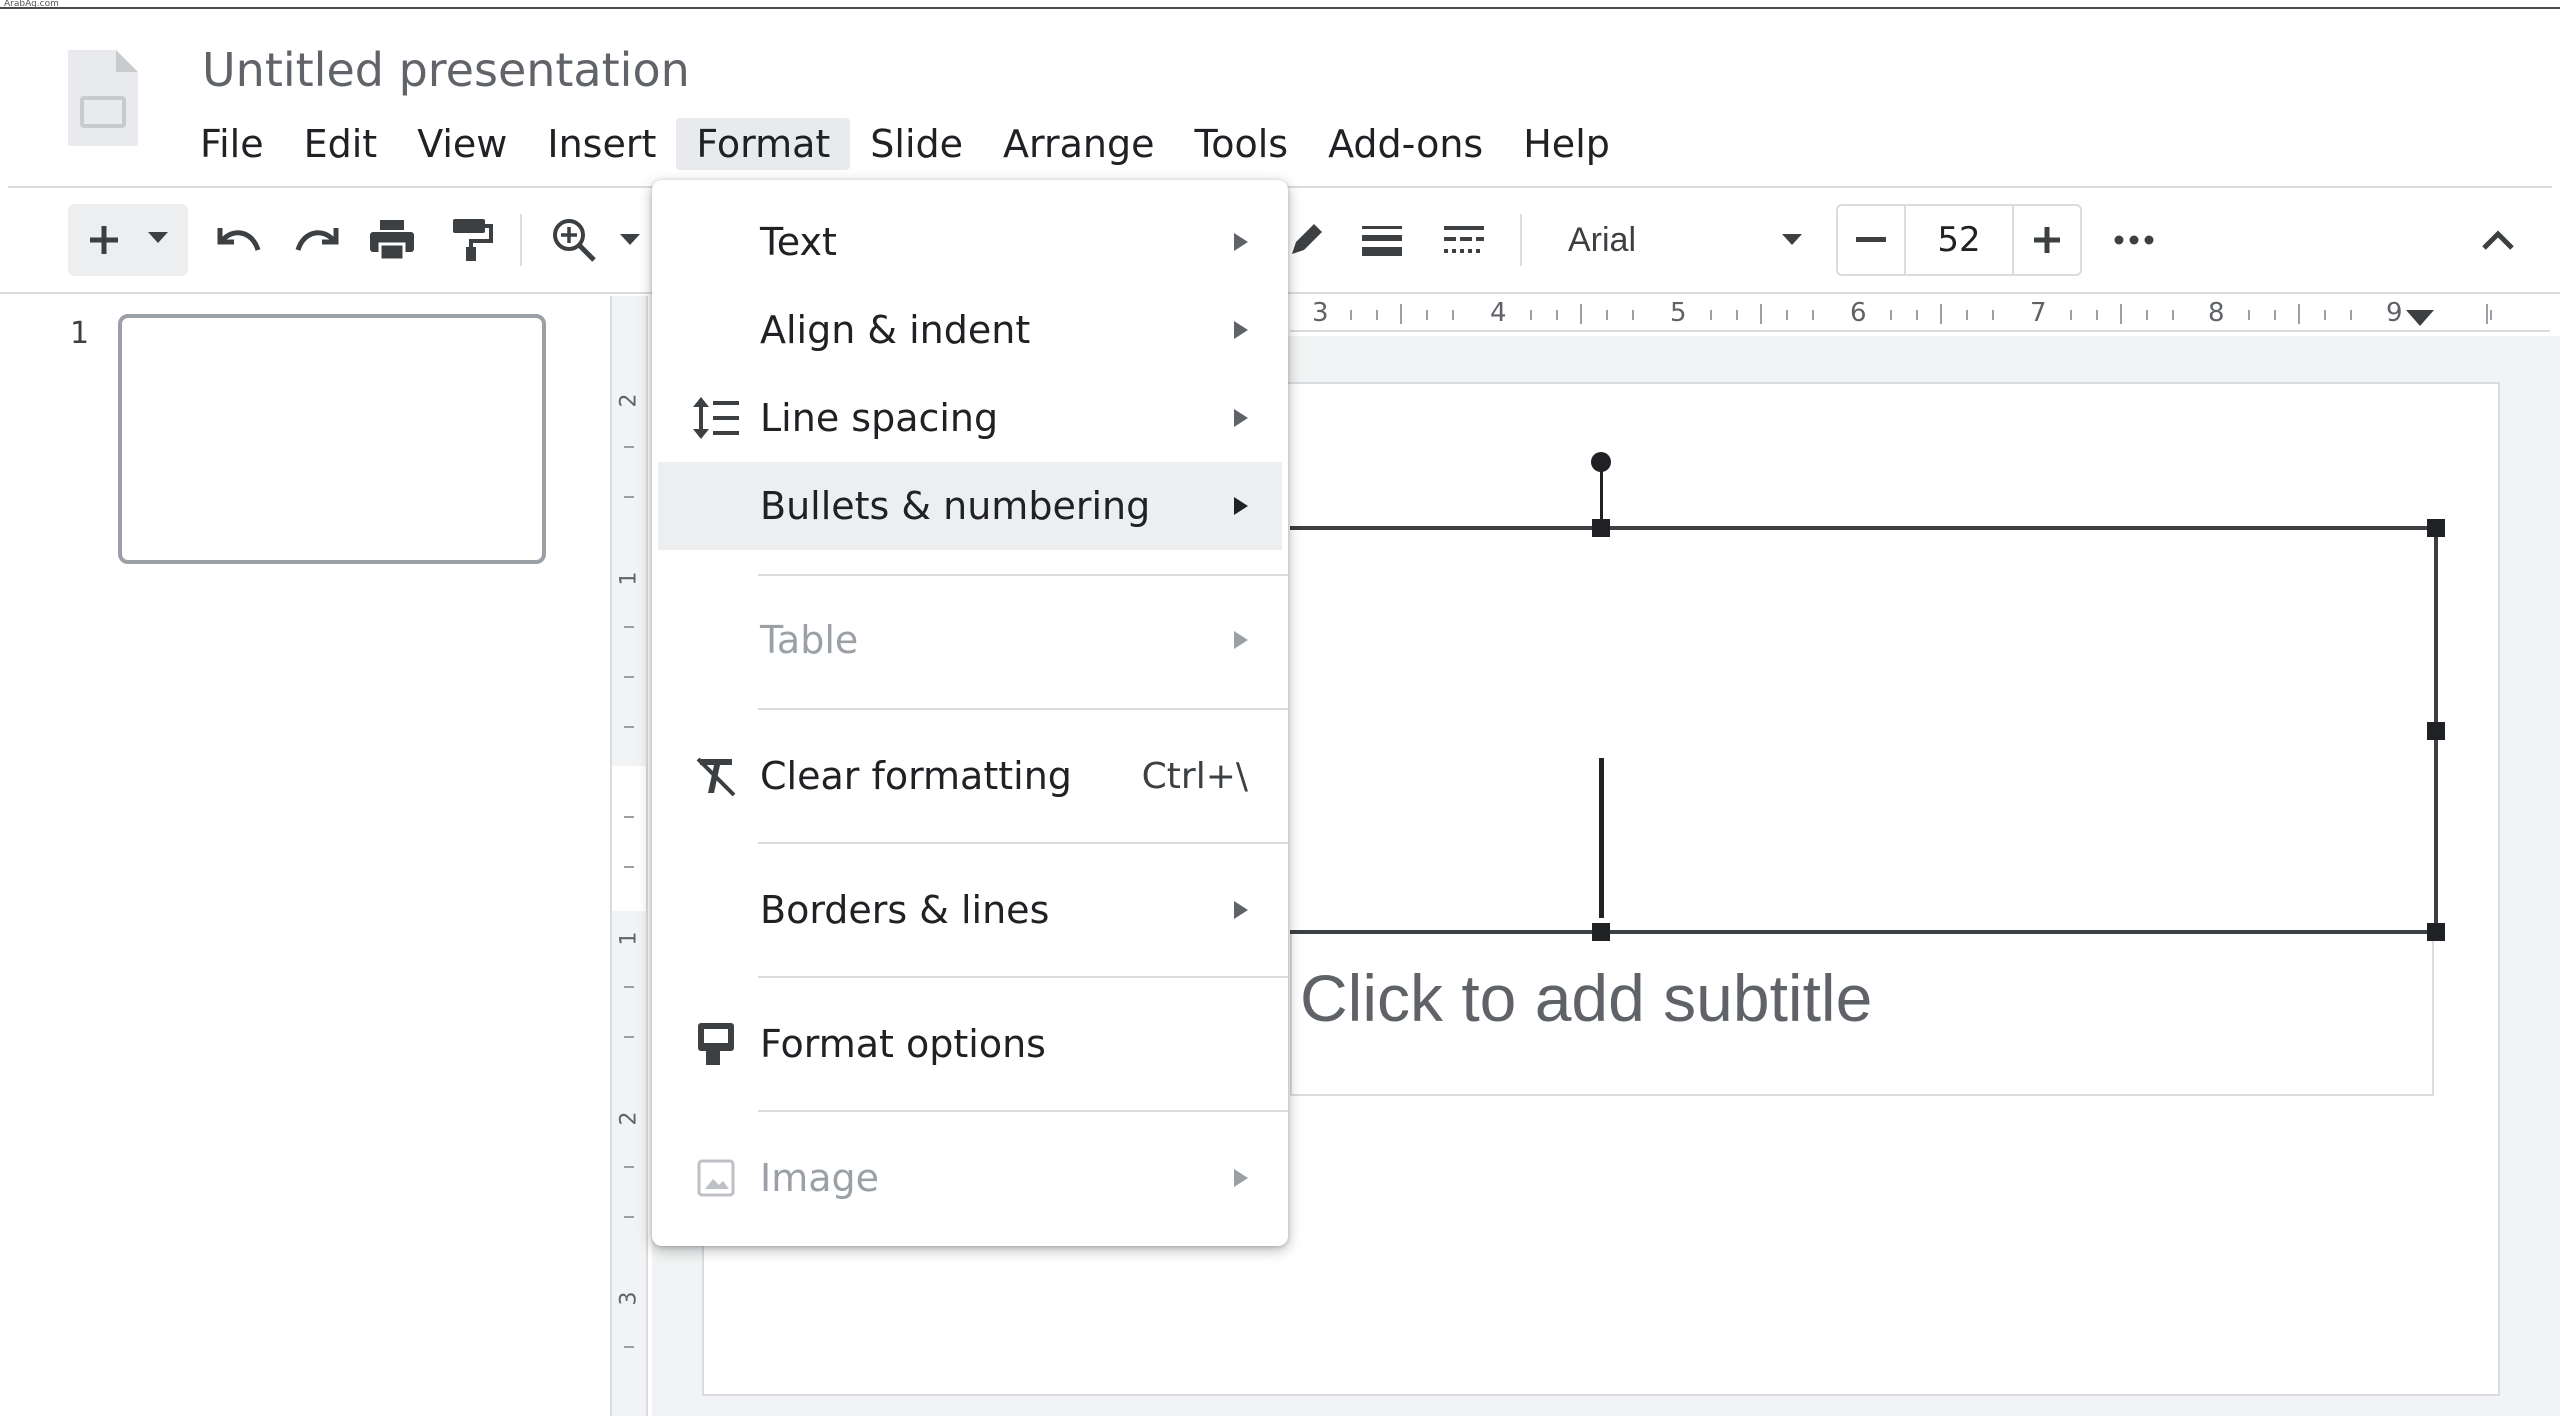 The height and width of the screenshot is (1416, 2560). I want to click on collapse-icon, so click(2498, 240).